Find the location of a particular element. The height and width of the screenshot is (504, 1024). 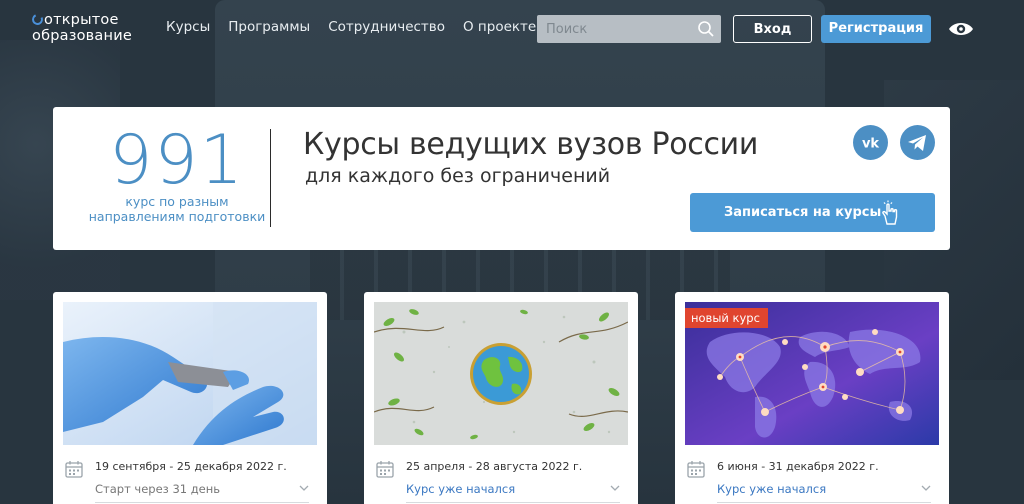

hero-subtitle: для каждого без ограничений is located at coordinates (458, 176).